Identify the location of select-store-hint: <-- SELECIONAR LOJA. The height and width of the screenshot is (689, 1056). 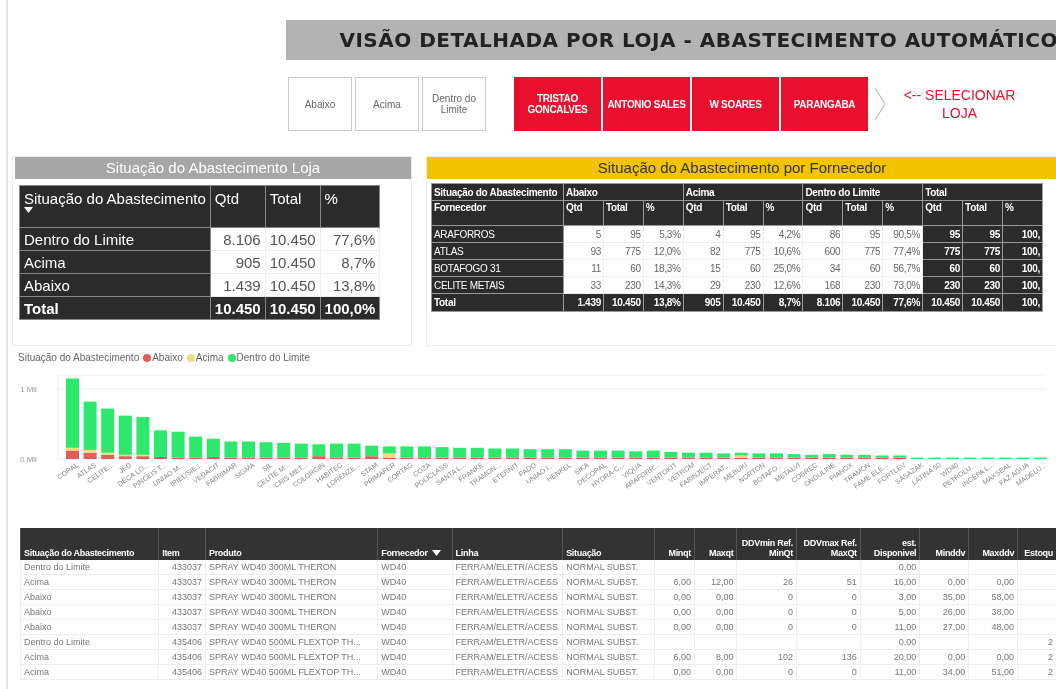
(959, 104).